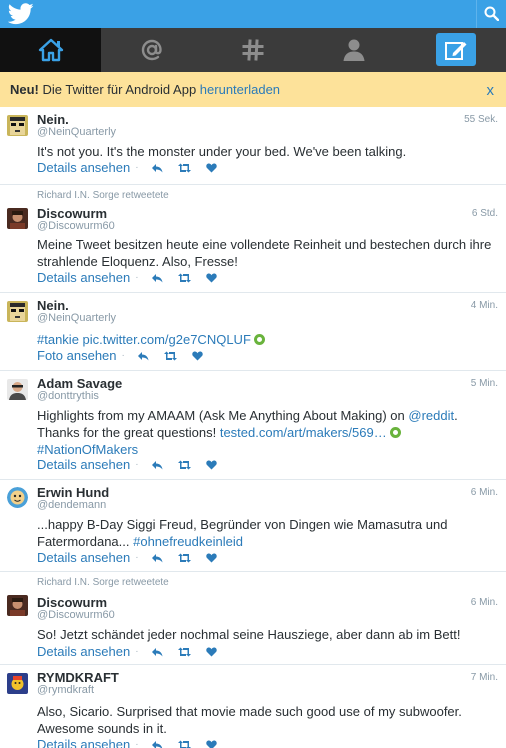 The height and width of the screenshot is (748, 506). What do you see at coordinates (240, 89) in the screenshot?
I see `banner-download-link: herunterladen` at bounding box center [240, 89].